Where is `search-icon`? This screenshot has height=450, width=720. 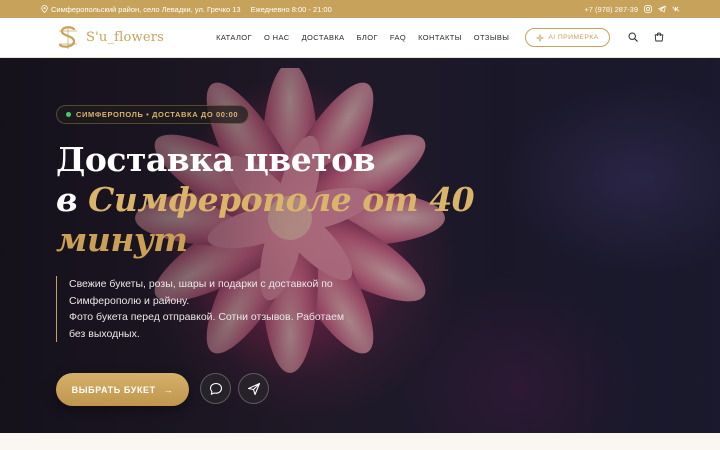
search-icon is located at coordinates (633, 38).